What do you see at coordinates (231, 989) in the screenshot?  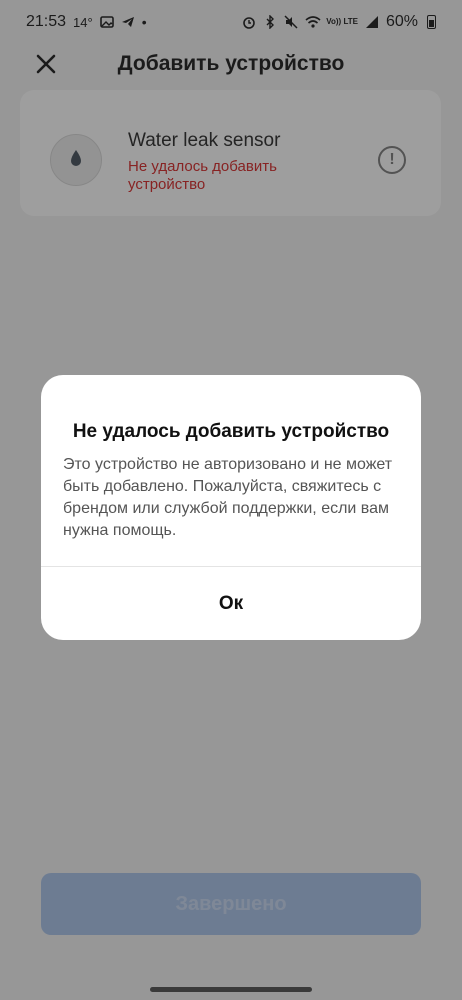 I see `home-indicator` at bounding box center [231, 989].